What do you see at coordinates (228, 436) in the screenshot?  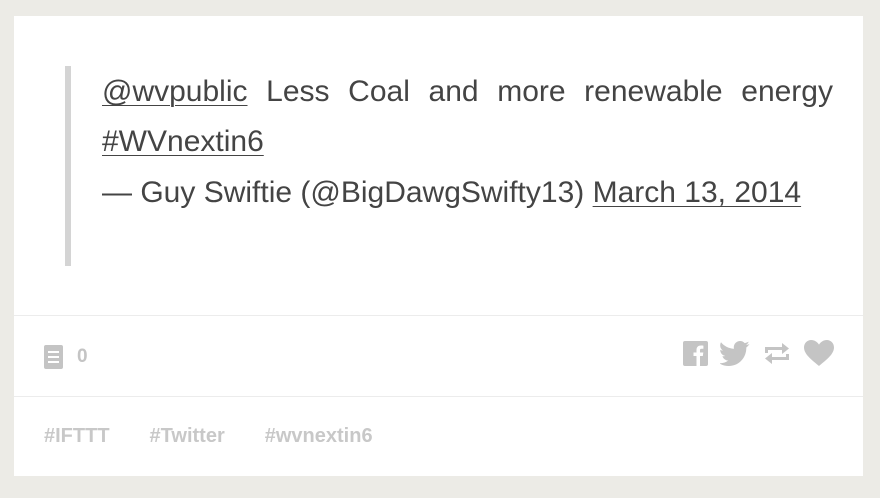 I see `tag-list: #IFTTT #Twitter #wvnextin6` at bounding box center [228, 436].